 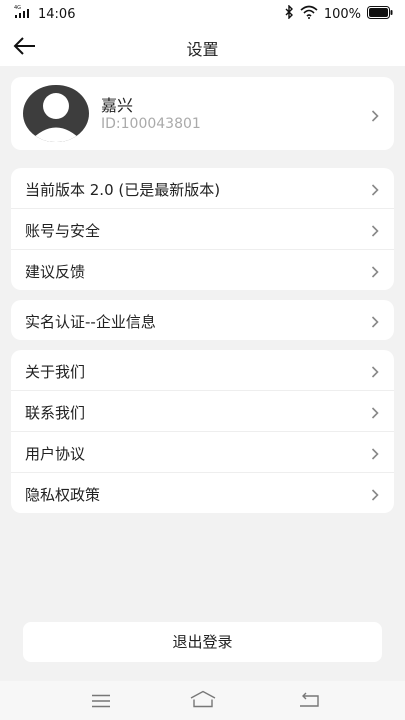 I want to click on row-label: 实名认证--企业信息, so click(x=90, y=322).